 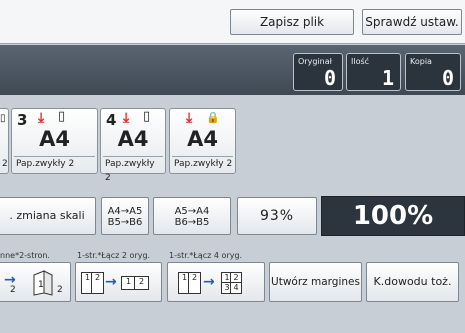 I want to click on duplex-small-number: 2, so click(x=13, y=290).